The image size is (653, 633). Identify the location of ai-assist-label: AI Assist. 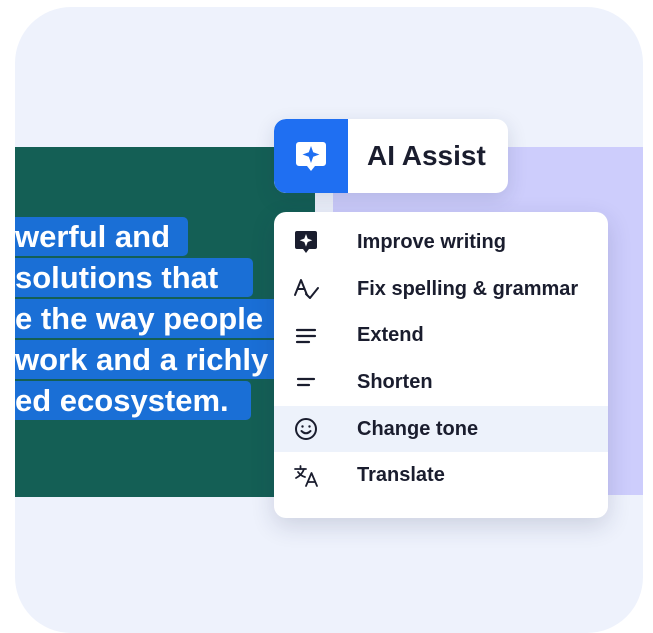
(426, 155).